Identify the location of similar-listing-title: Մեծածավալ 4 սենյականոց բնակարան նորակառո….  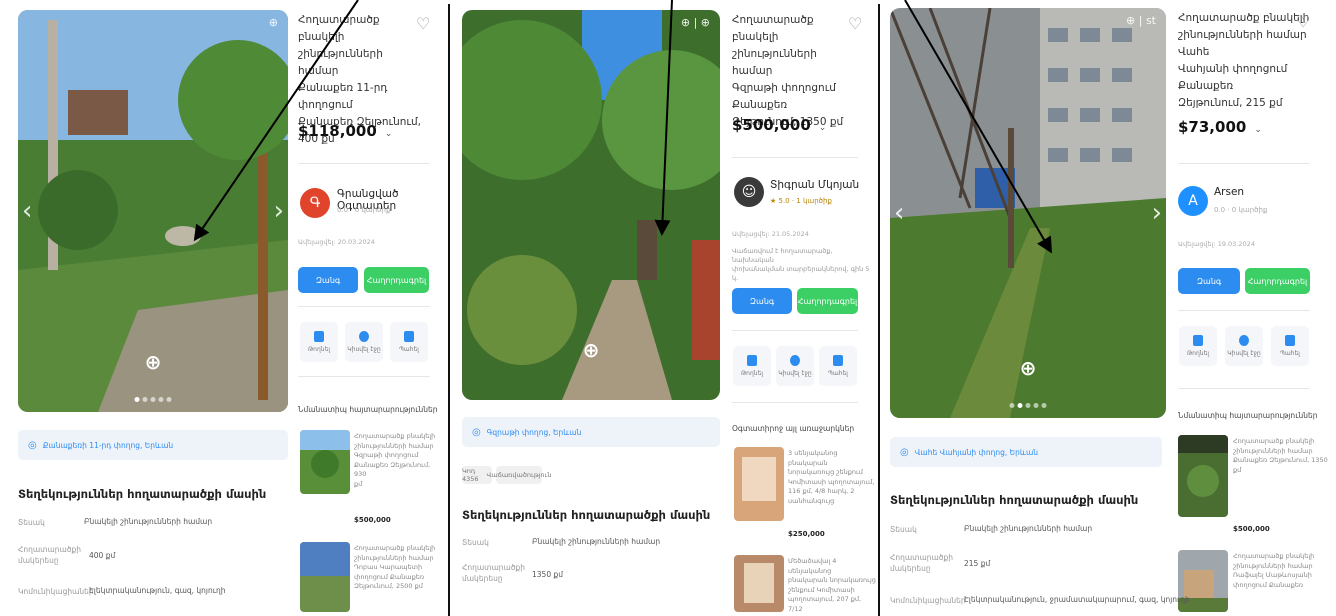
(832, 585).